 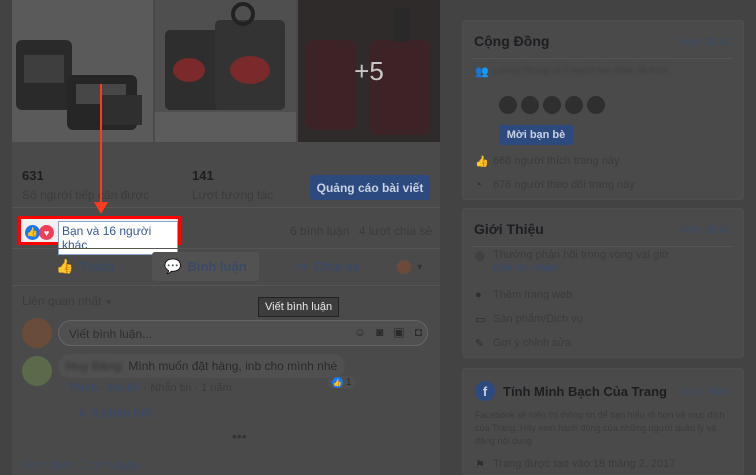 What do you see at coordinates (99, 235) in the screenshot?
I see `reaction-highlight-box: 👍 ♥ Bạn và 16 người khác` at bounding box center [99, 235].